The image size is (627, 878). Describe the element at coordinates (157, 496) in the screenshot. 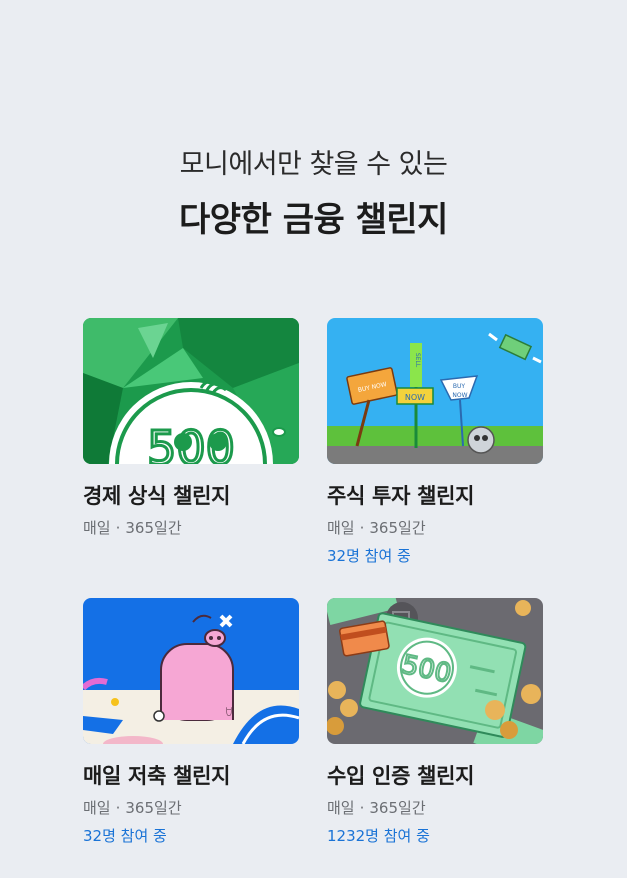

I see `challenge-name: 경제 상식 챌린지` at that location.